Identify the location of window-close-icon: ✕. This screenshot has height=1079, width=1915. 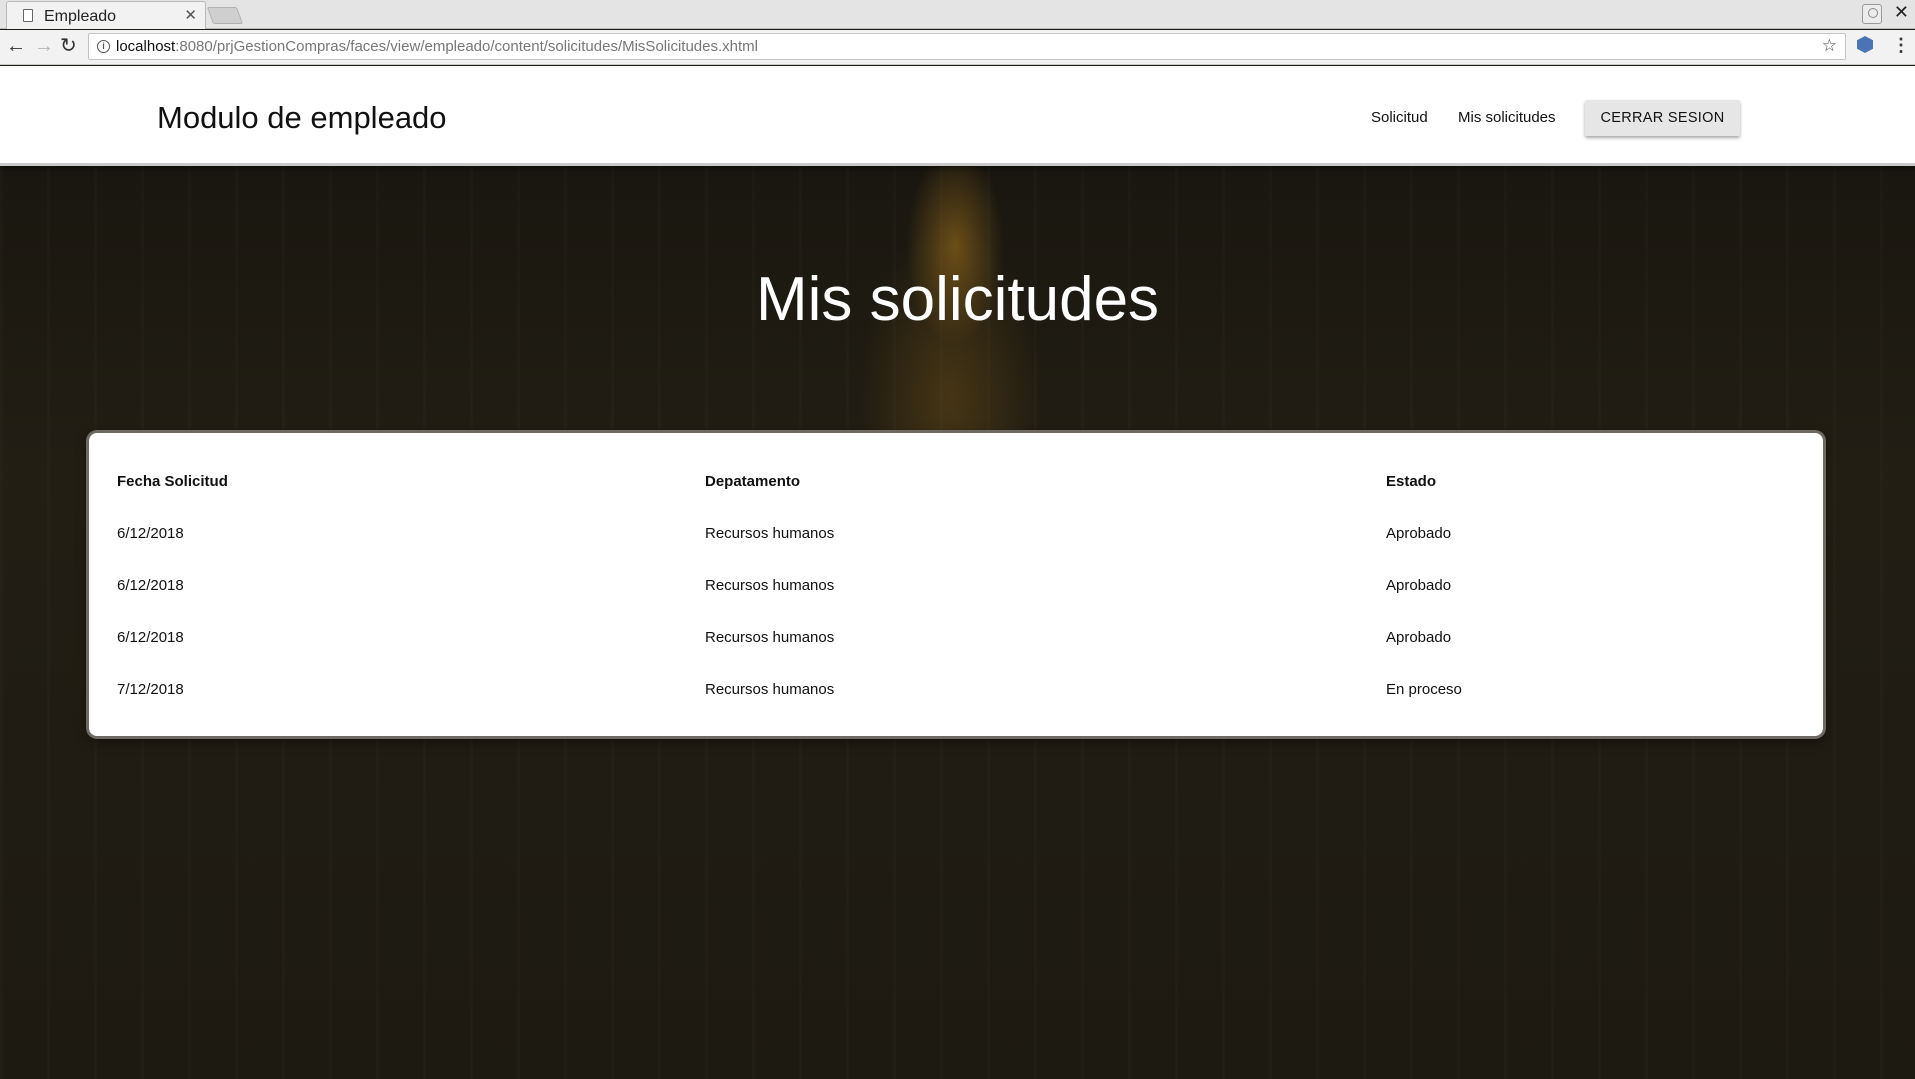
(1901, 12).